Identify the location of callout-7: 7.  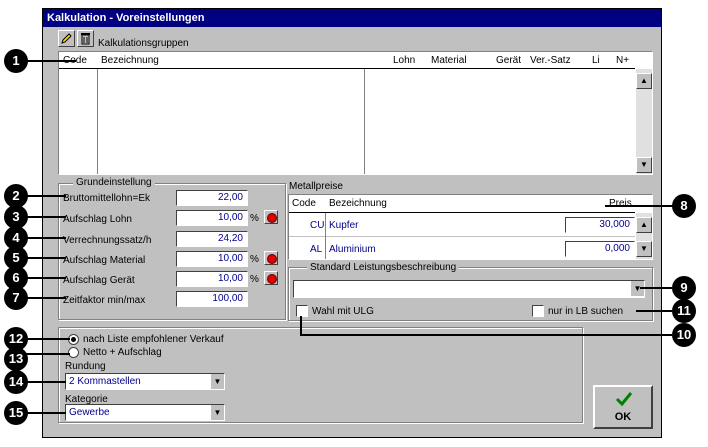
(16, 298).